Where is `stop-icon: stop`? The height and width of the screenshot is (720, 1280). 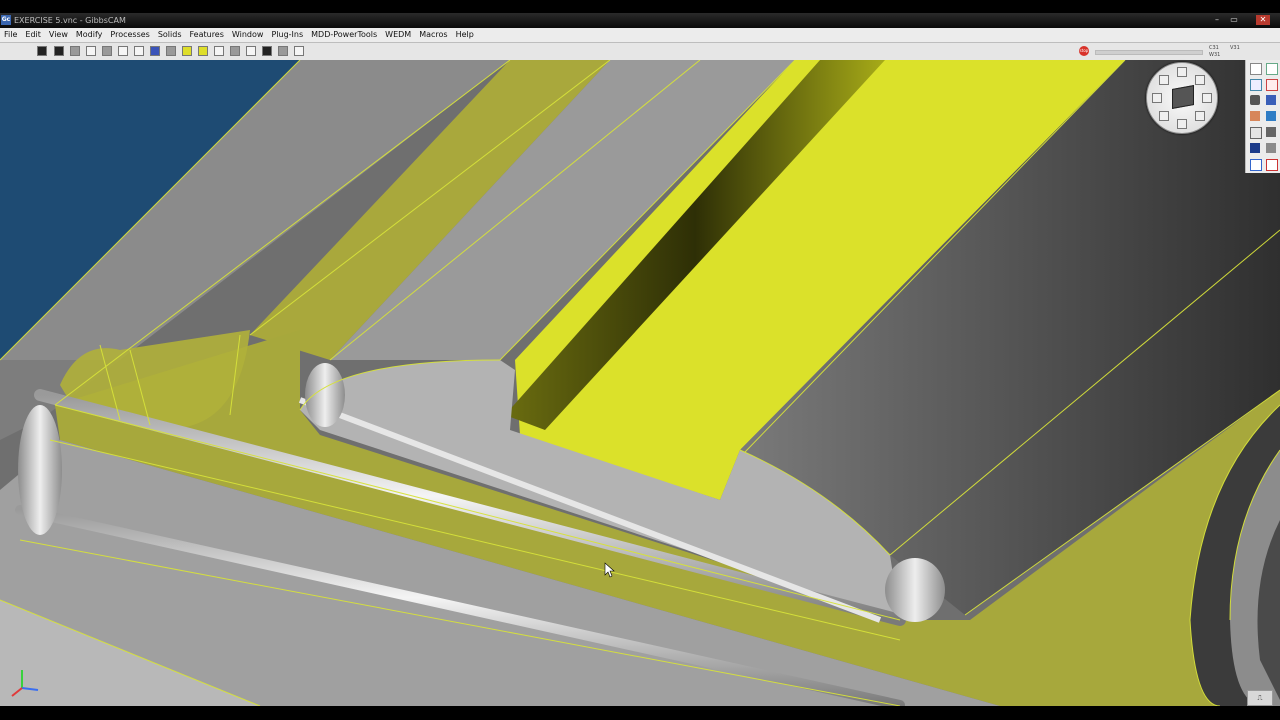 stop-icon: stop is located at coordinates (1084, 51).